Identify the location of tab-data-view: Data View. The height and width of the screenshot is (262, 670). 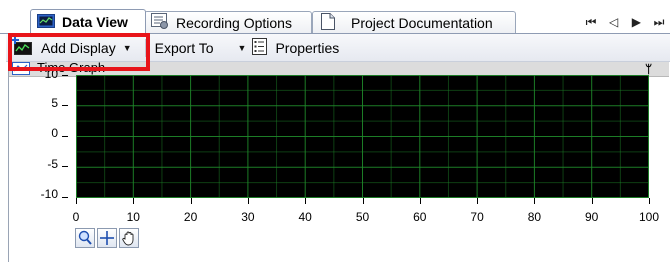
(88, 21).